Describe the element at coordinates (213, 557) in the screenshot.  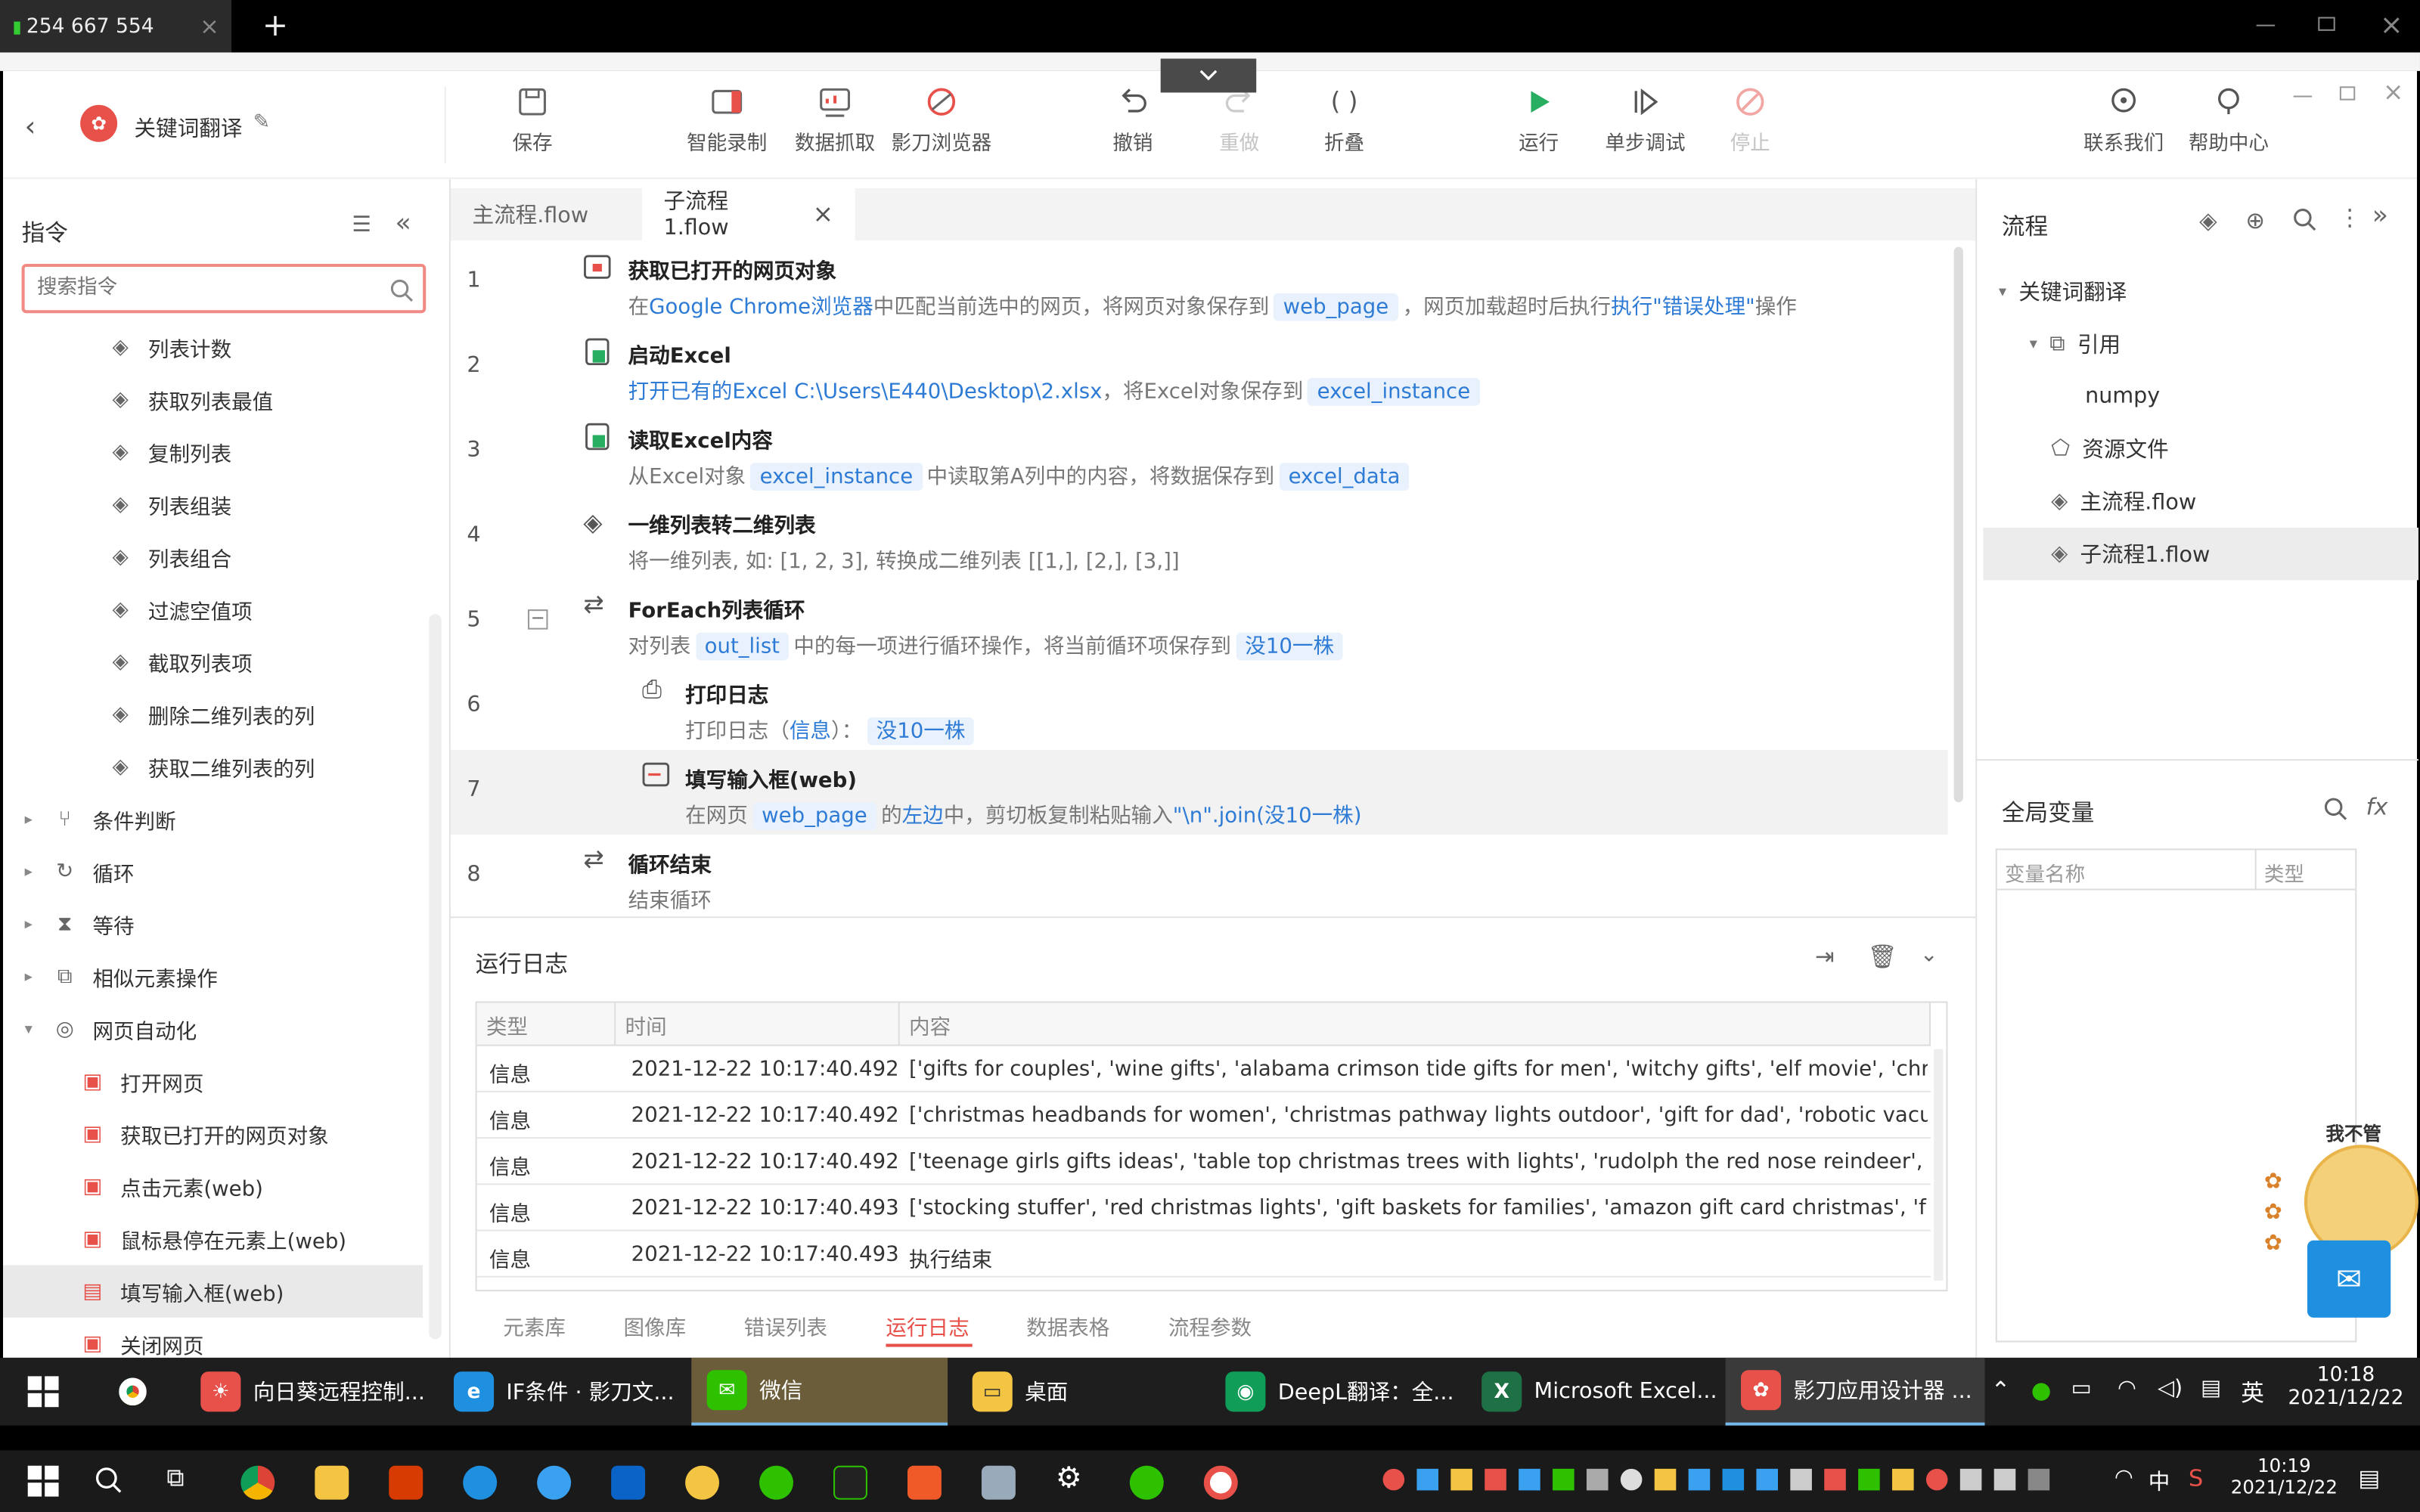
I see `list-item: ◈ 列表组合` at that location.